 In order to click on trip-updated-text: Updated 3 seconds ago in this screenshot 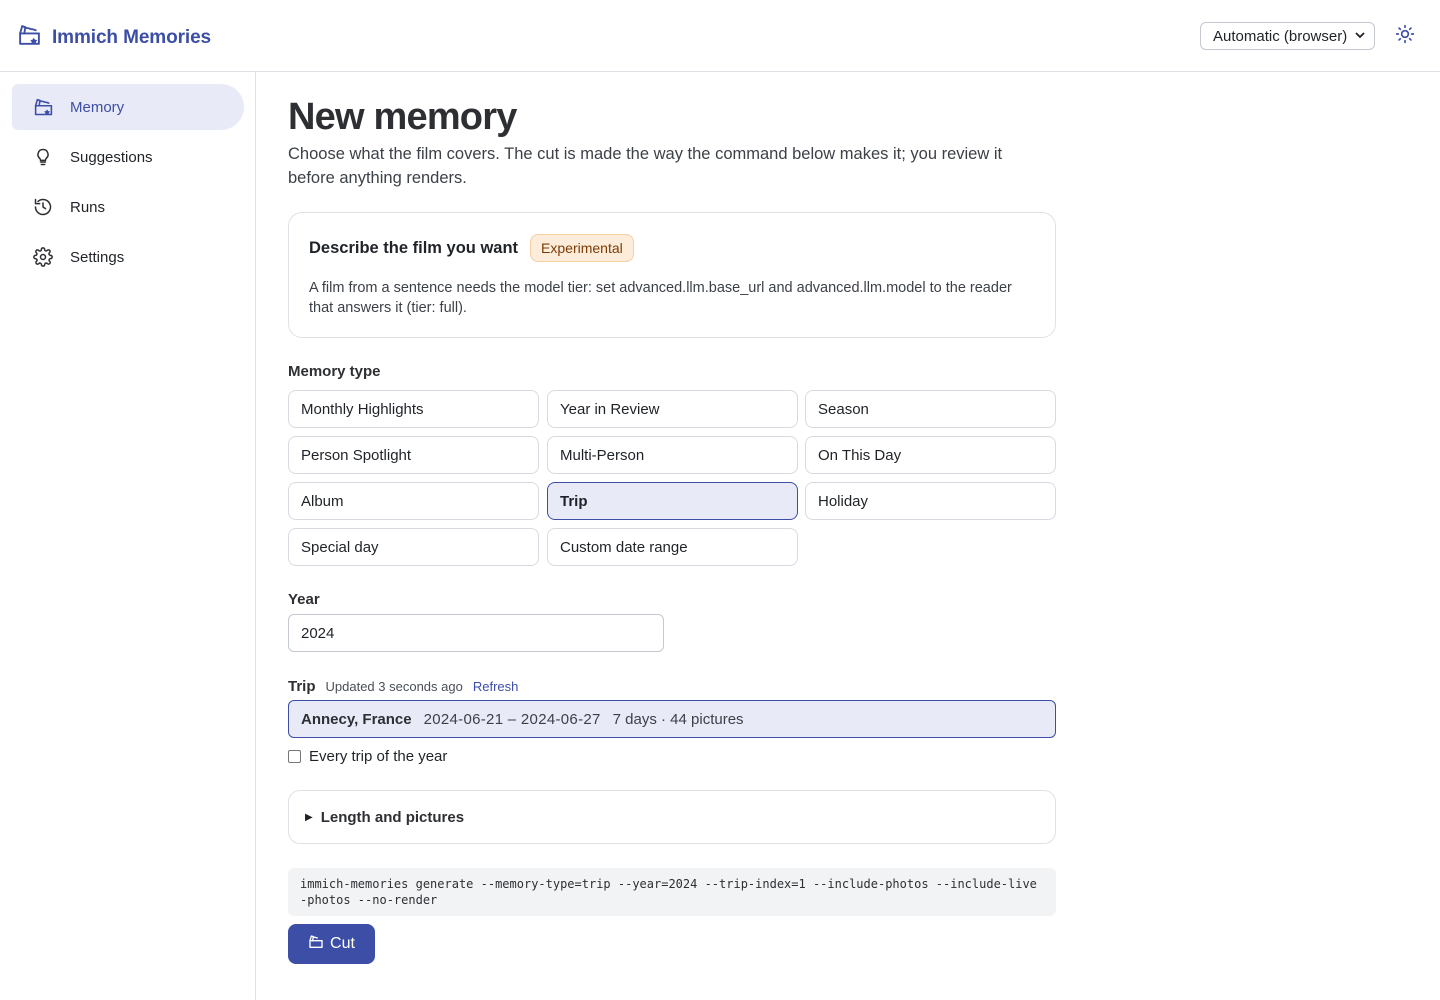, I will do `click(394, 686)`.